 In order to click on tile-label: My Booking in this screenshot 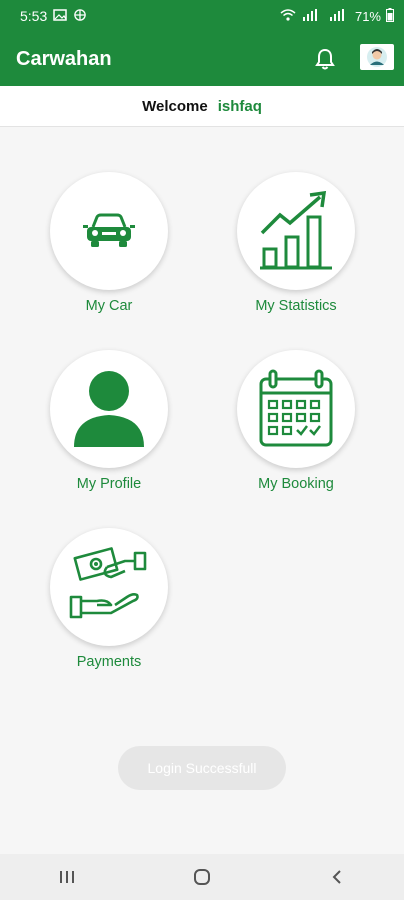, I will do `click(296, 484)`.